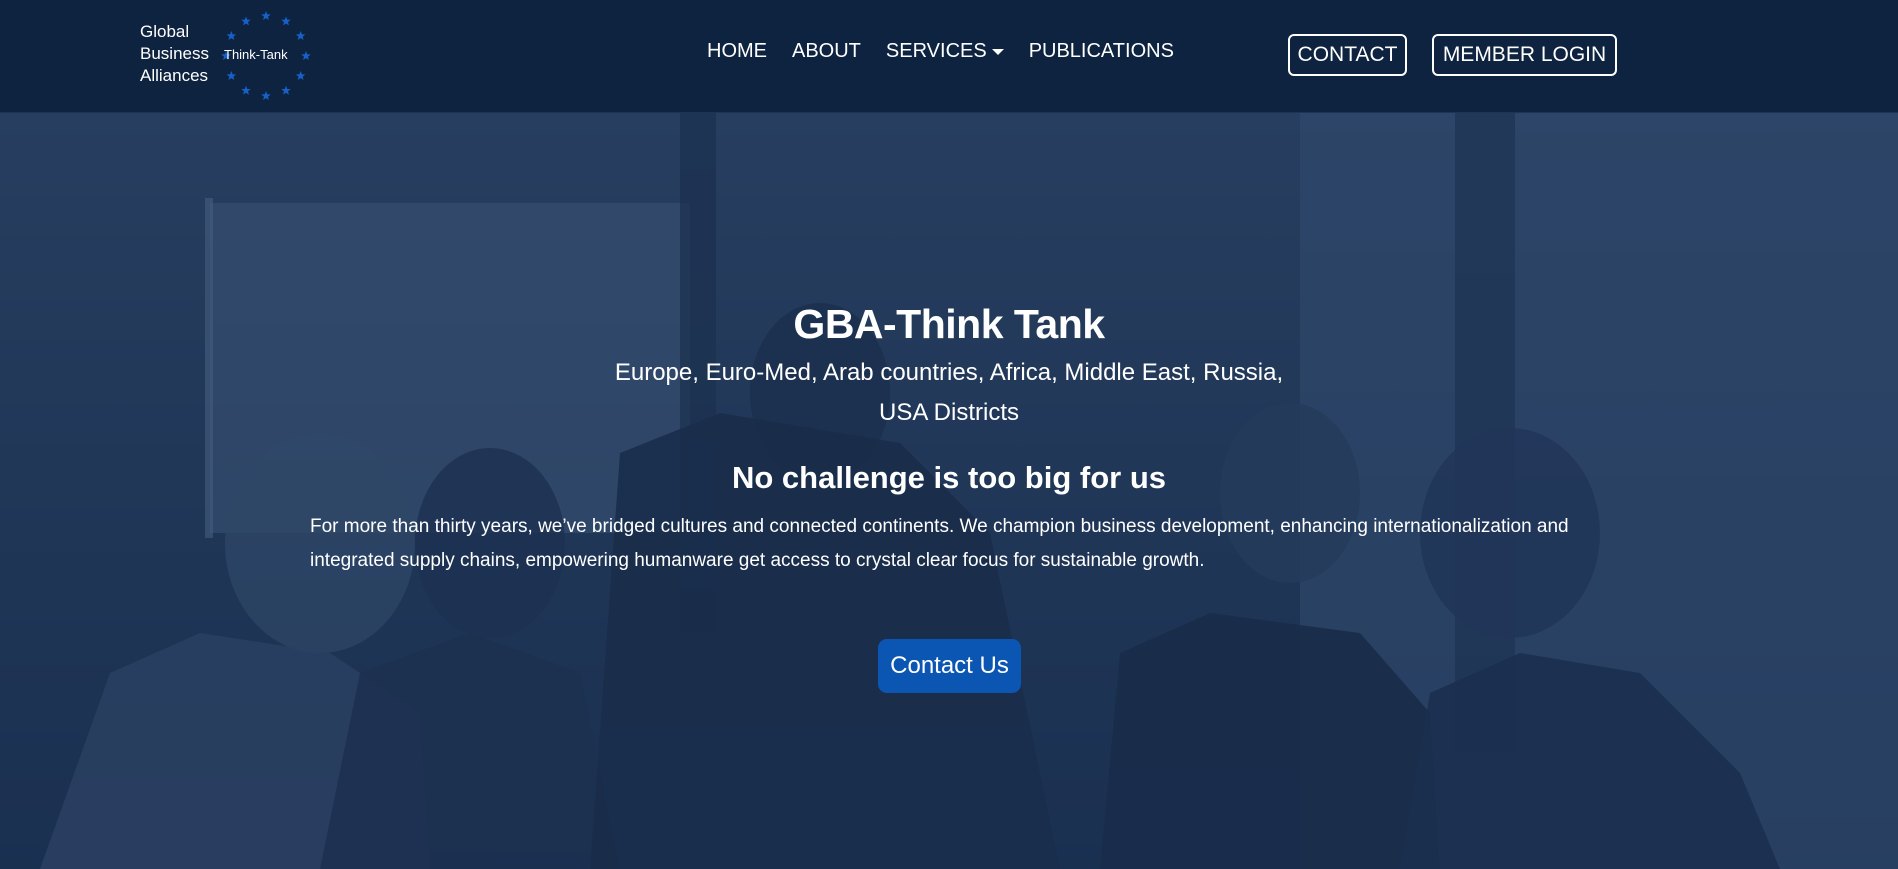 This screenshot has width=1898, height=869. I want to click on nav-about: ABOUT, so click(826, 51).